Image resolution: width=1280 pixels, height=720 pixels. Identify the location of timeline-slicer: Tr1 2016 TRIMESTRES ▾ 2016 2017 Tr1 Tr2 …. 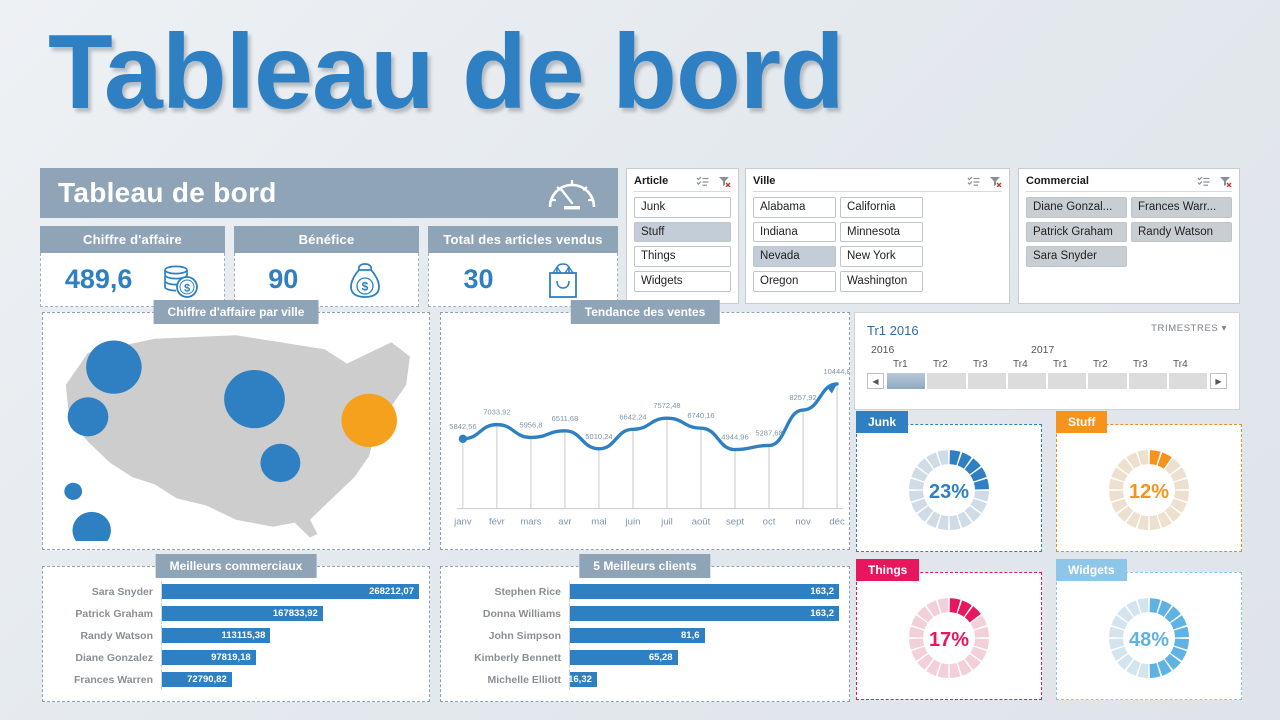
(1047, 361).